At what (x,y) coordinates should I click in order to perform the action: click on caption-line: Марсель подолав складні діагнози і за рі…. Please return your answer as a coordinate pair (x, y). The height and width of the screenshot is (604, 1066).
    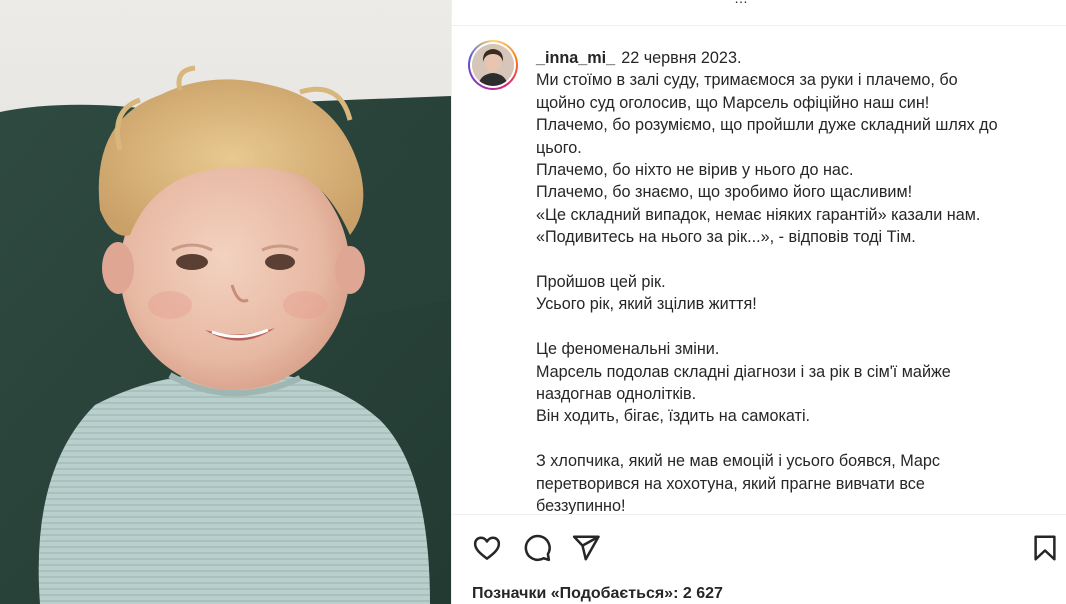
    Looking at the image, I should click on (743, 371).